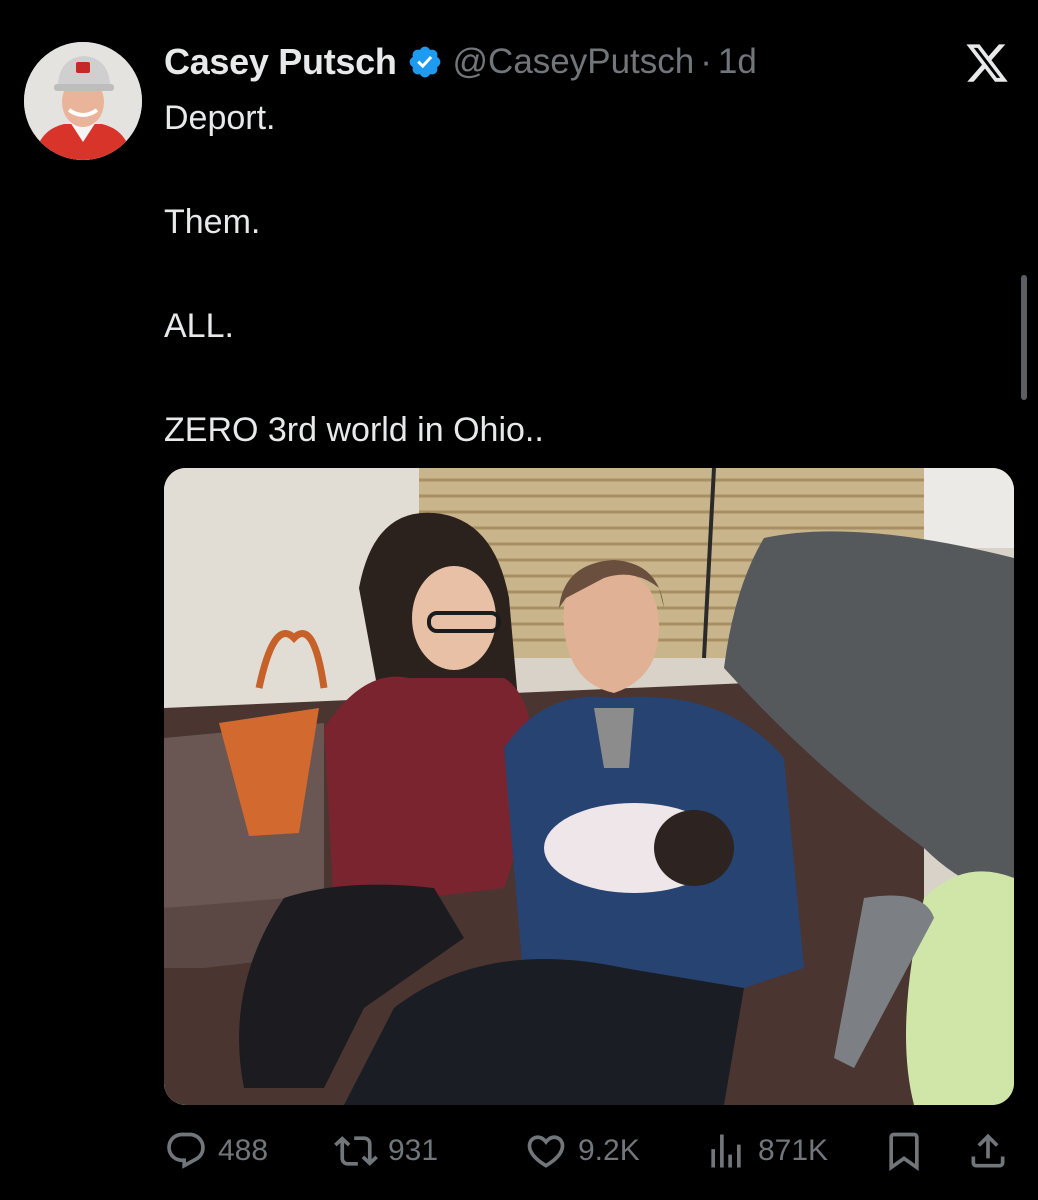 This screenshot has height=1200, width=1038. What do you see at coordinates (425, 62) in the screenshot?
I see `verified-badge-icon` at bounding box center [425, 62].